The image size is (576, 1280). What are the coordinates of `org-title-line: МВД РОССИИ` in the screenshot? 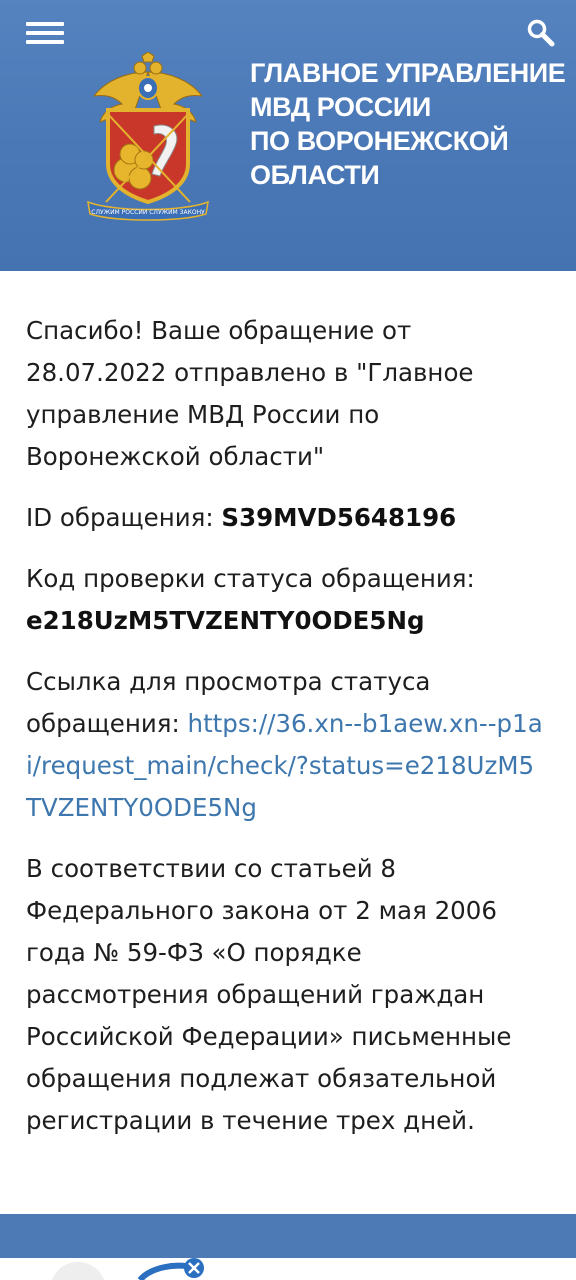 It's located at (340, 107).